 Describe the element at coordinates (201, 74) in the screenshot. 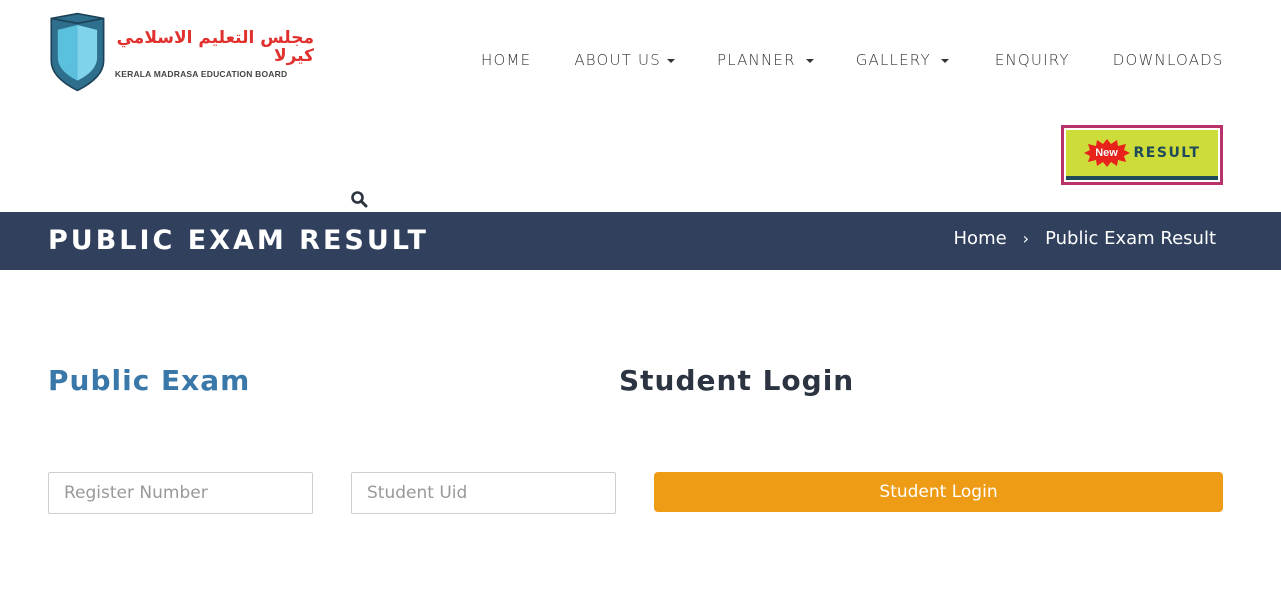

I see `logo-english-text: KERALA MADRASA EDUCATION BOARD` at that location.